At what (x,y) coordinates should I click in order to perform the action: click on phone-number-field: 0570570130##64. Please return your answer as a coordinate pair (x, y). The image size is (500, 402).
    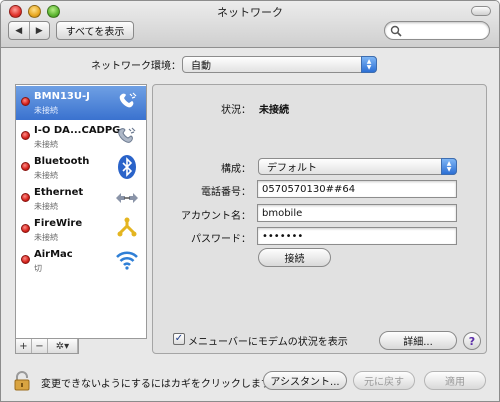
    Looking at the image, I should click on (357, 189).